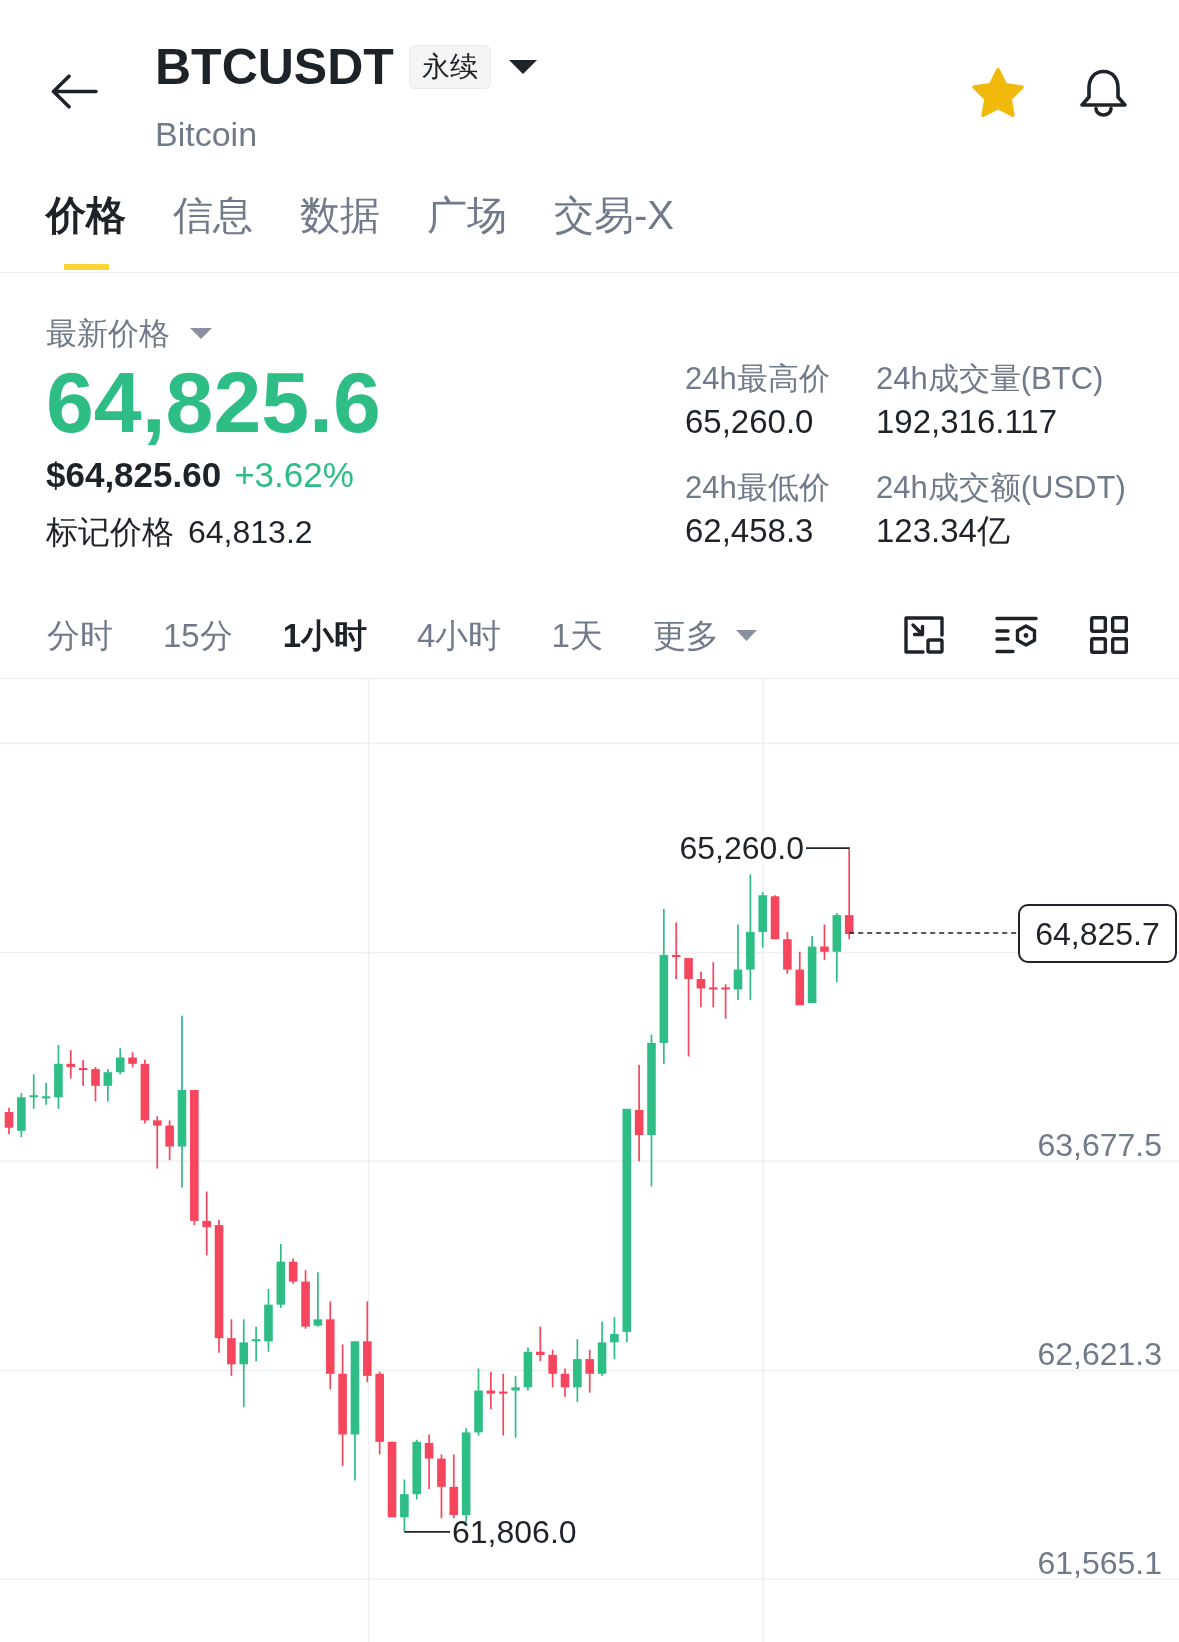 The image size is (1179, 1642). What do you see at coordinates (967, 421) in the screenshot?
I see `stat-value: 192,316.117` at bounding box center [967, 421].